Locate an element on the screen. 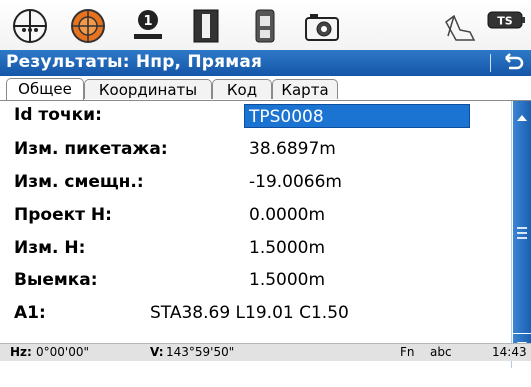 The width and height of the screenshot is (531, 387). field-row-offset: Изм. смещн.: -19.0066m is located at coordinates (255, 183).